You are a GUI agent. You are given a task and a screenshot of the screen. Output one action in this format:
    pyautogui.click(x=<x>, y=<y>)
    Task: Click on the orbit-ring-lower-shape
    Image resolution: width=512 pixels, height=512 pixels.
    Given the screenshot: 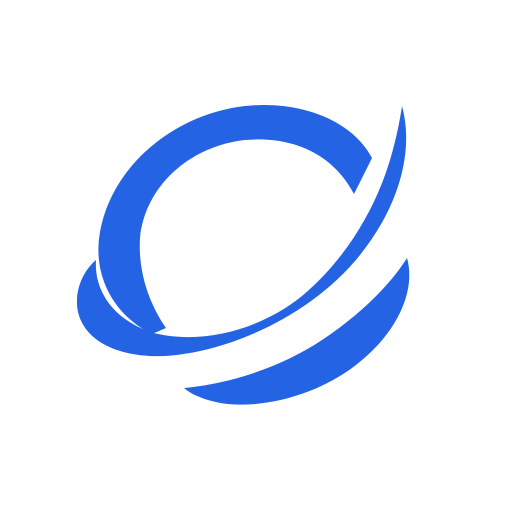 What is the action you would take?
    pyautogui.click(x=297, y=331)
    